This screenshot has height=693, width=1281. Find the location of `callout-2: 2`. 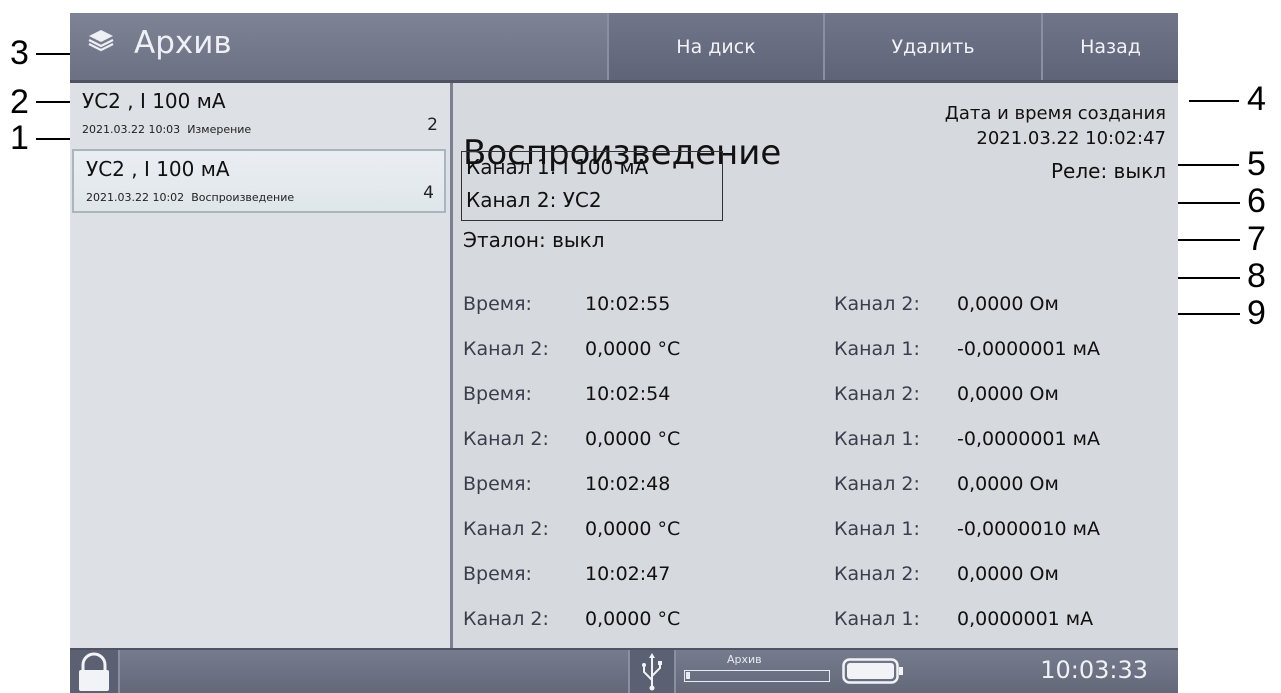

callout-2: 2 is located at coordinates (19, 102).